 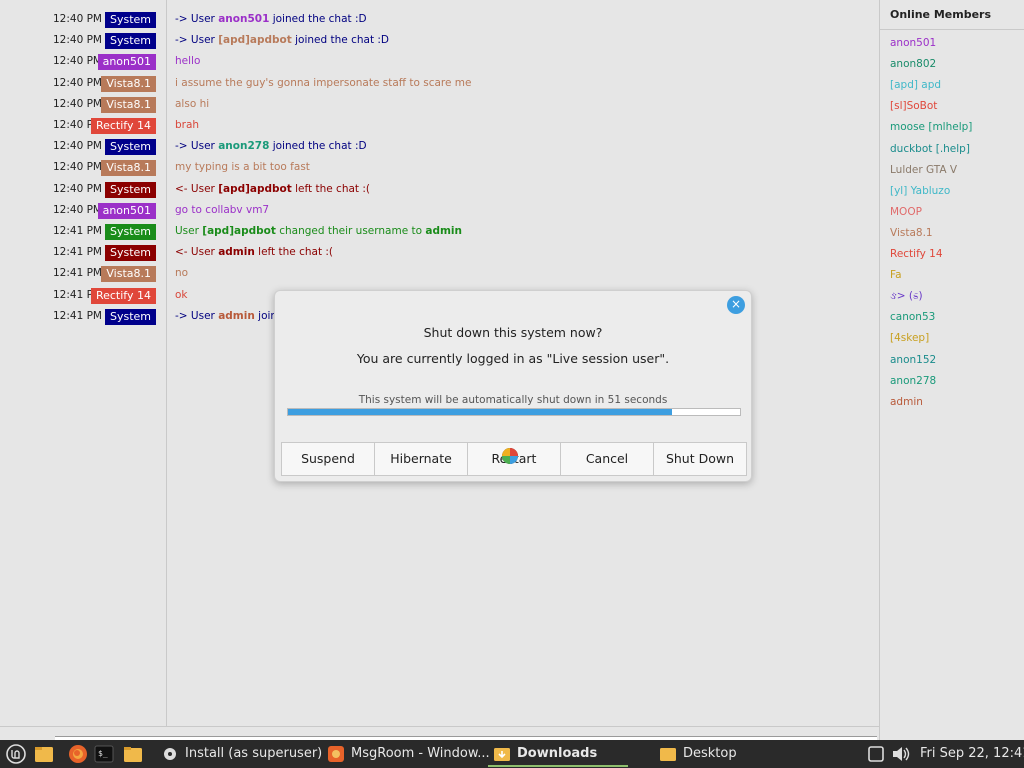 What do you see at coordinates (906, 212) in the screenshot?
I see `member-item: MOOP` at bounding box center [906, 212].